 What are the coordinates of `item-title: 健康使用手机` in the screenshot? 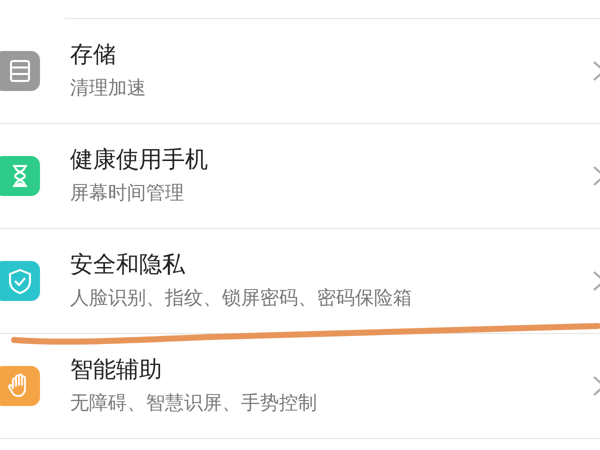 It's located at (335, 160).